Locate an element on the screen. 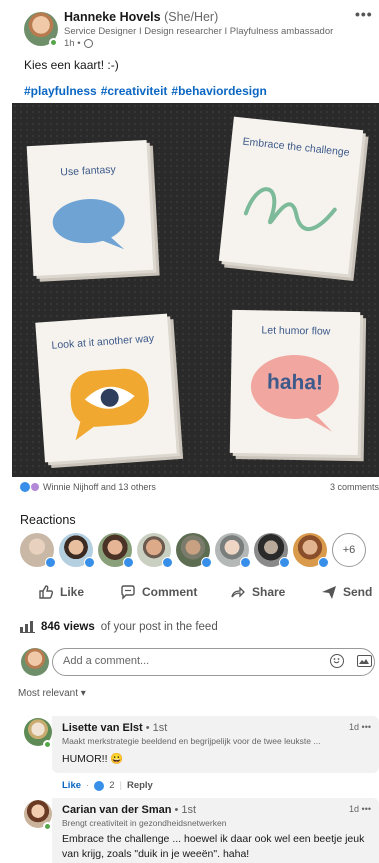 The image size is (379, 863). share-button: Share is located at coordinates (257, 592).